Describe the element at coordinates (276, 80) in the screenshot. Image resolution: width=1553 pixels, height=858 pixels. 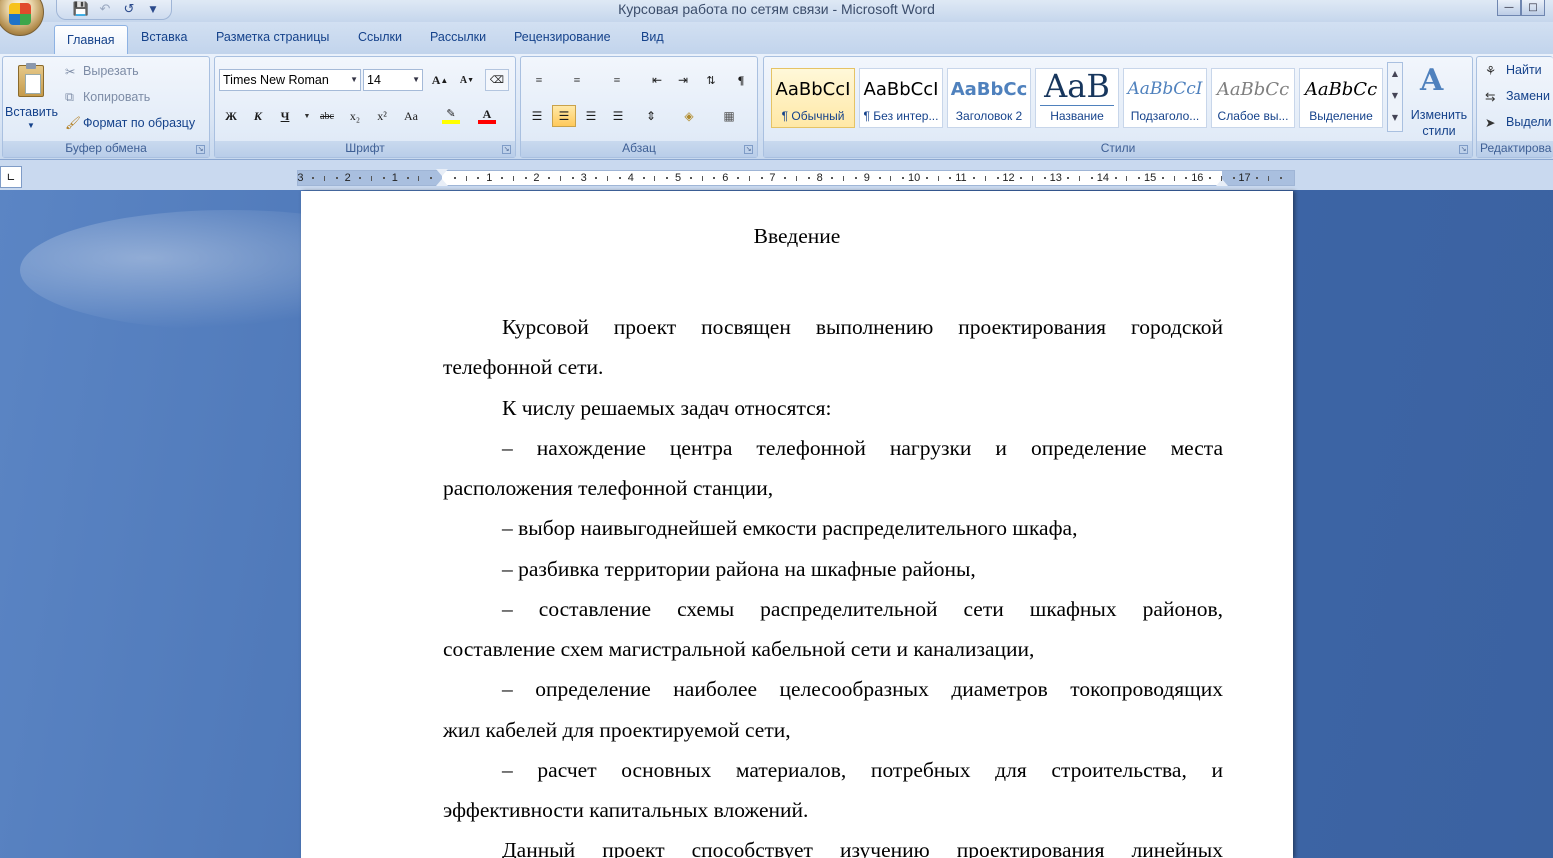
I see `font-name-value: Times New Roman` at that location.